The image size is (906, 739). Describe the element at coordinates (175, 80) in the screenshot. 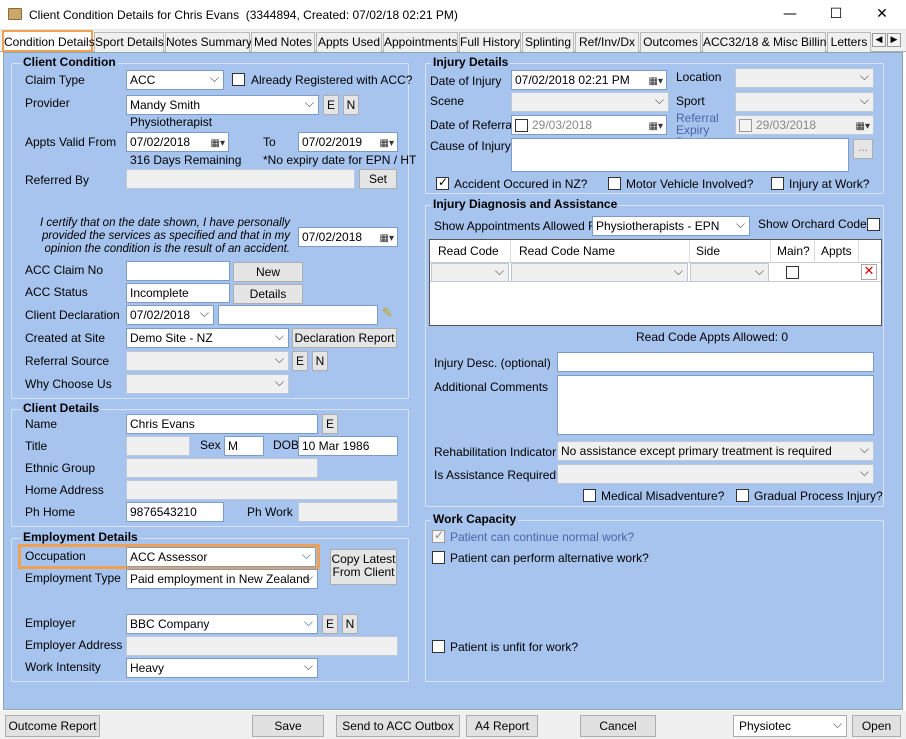

I see `claim-type-select: ACC` at that location.